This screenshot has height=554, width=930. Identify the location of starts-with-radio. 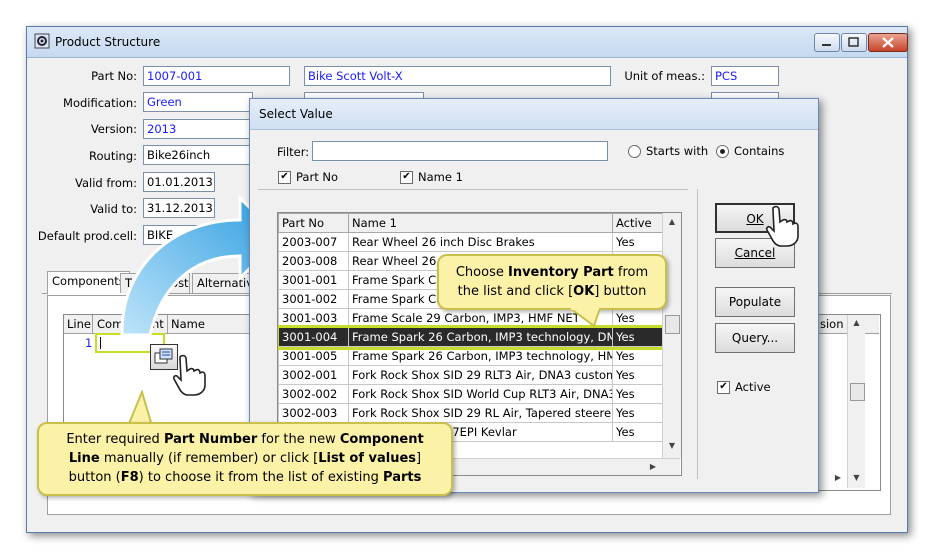
(634, 151).